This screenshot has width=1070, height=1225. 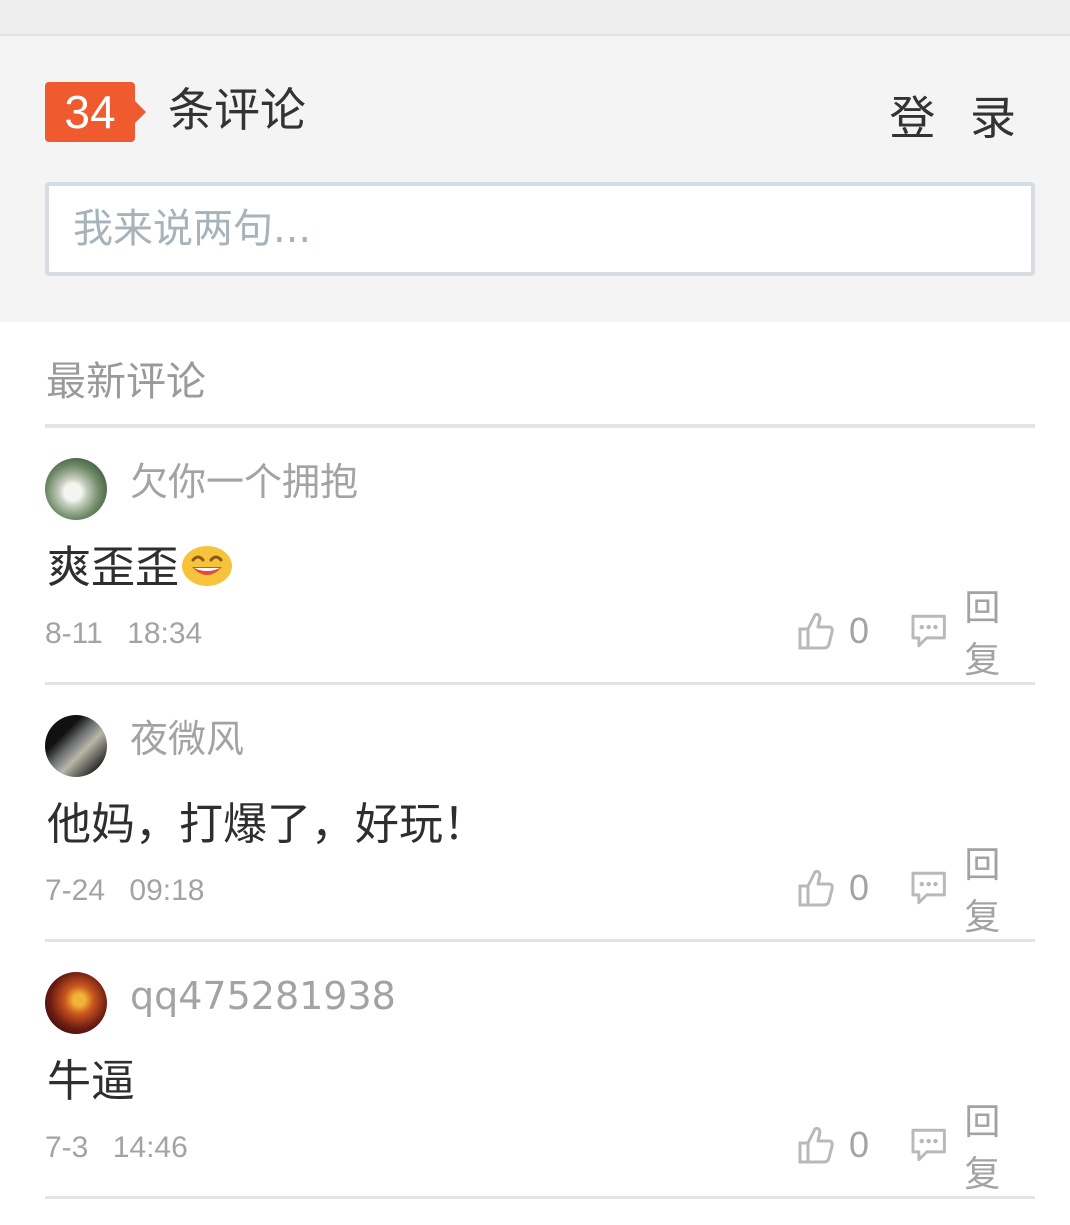 I want to click on comment-content: 爽歪歪, so click(x=140, y=568).